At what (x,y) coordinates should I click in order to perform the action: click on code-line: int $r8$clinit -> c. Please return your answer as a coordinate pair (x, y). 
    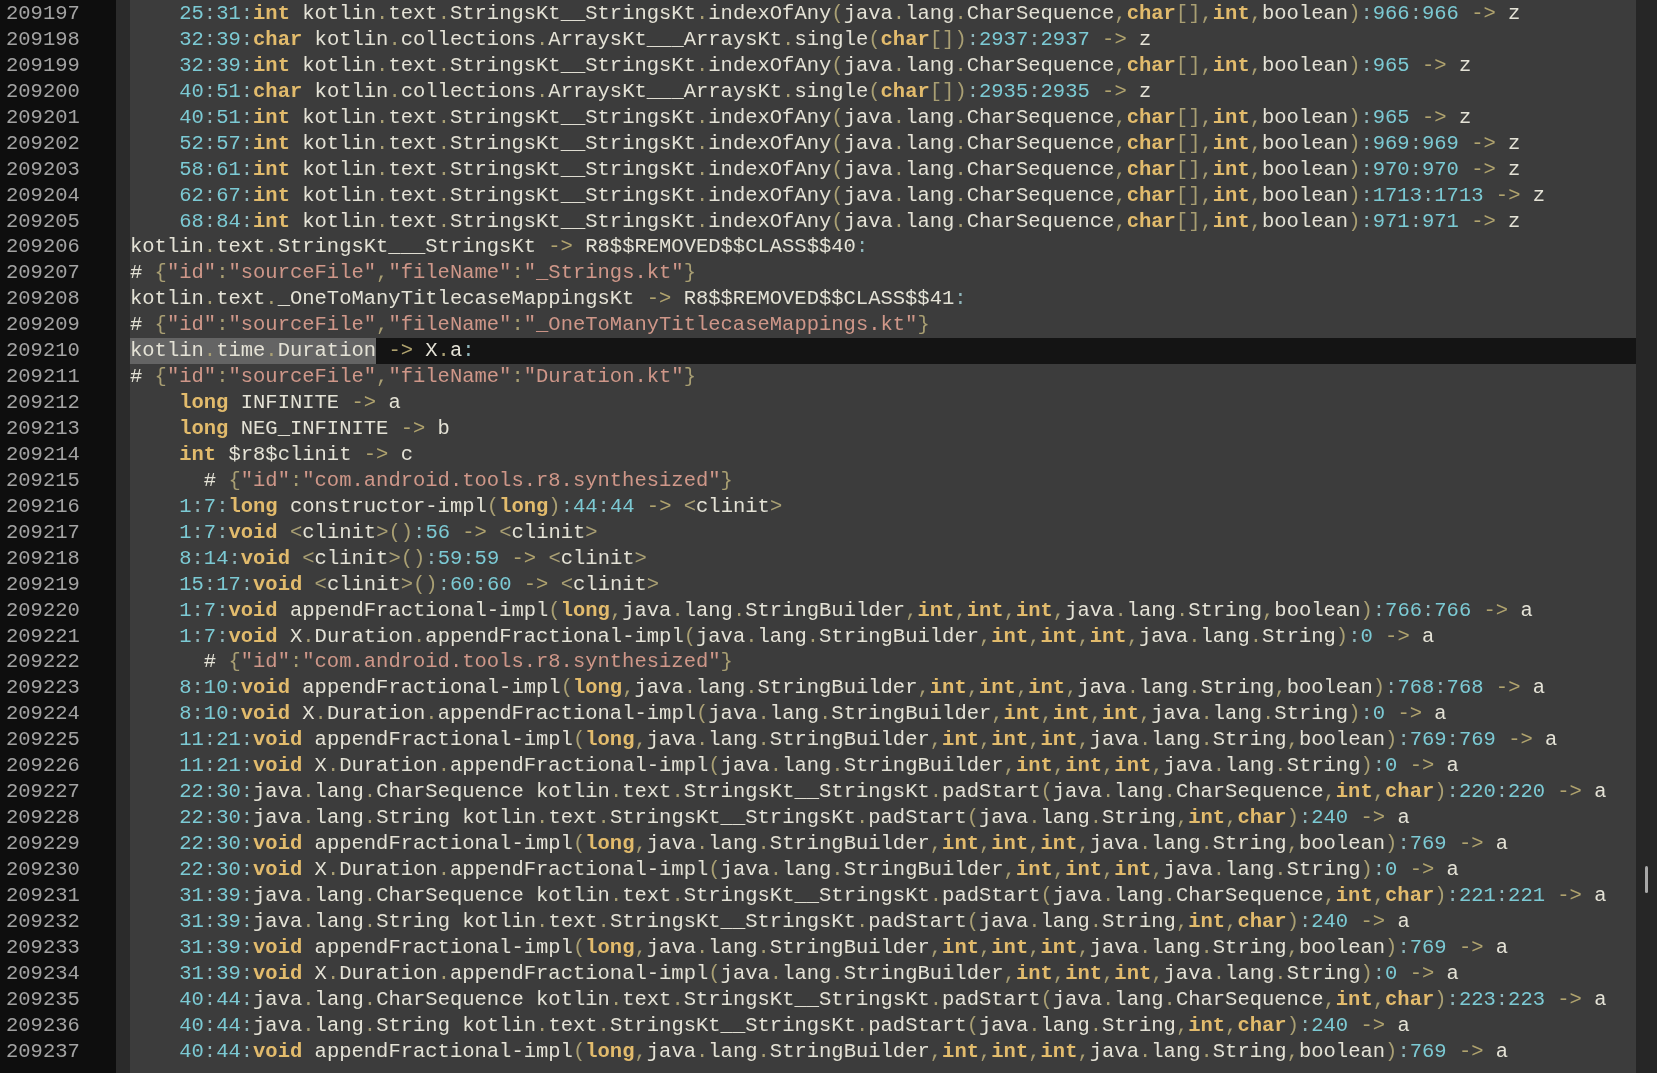
    Looking at the image, I should click on (296, 454).